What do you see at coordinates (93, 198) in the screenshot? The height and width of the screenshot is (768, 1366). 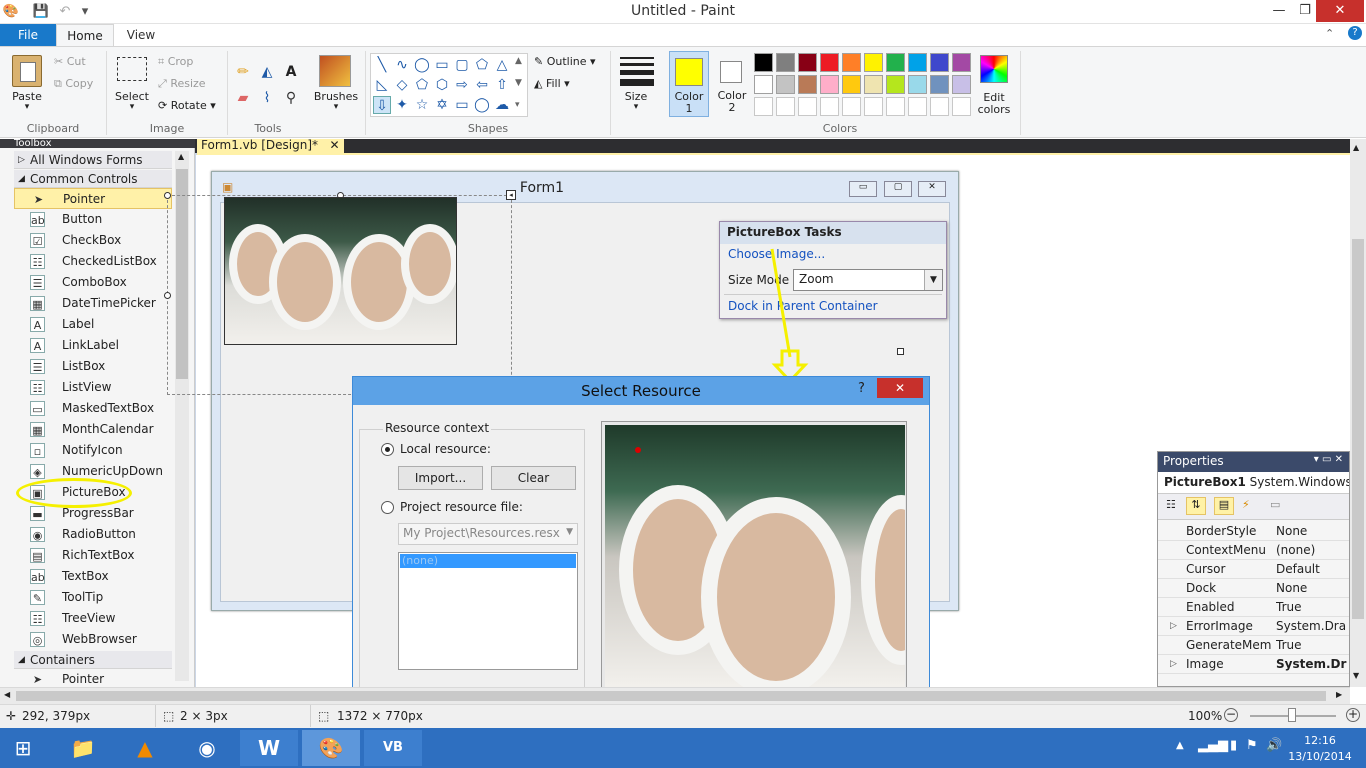 I see `toolbox-item-pointer: ➤ Pointer` at bounding box center [93, 198].